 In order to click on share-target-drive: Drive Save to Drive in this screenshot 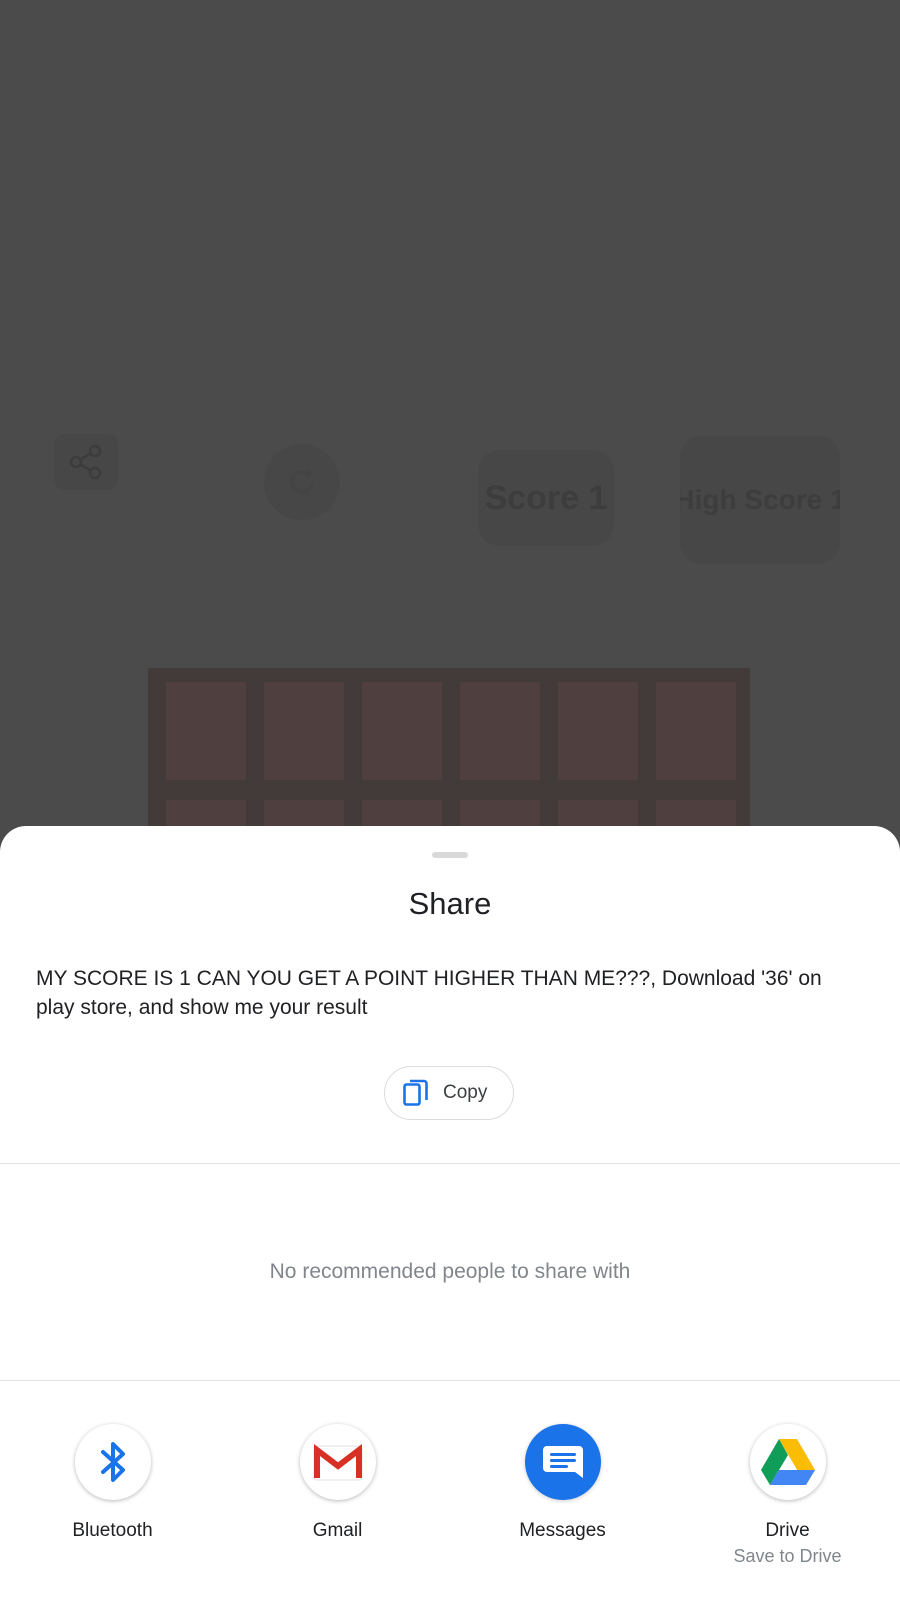, I will do `click(787, 1495)`.